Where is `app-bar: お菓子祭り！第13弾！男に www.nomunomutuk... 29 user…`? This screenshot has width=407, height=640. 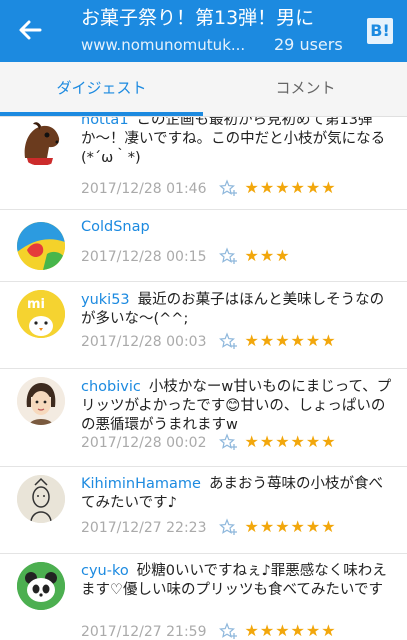 app-bar: お菓子祭り！第13弾！男に www.nomunomutuk... 29 user… is located at coordinates (203, 31).